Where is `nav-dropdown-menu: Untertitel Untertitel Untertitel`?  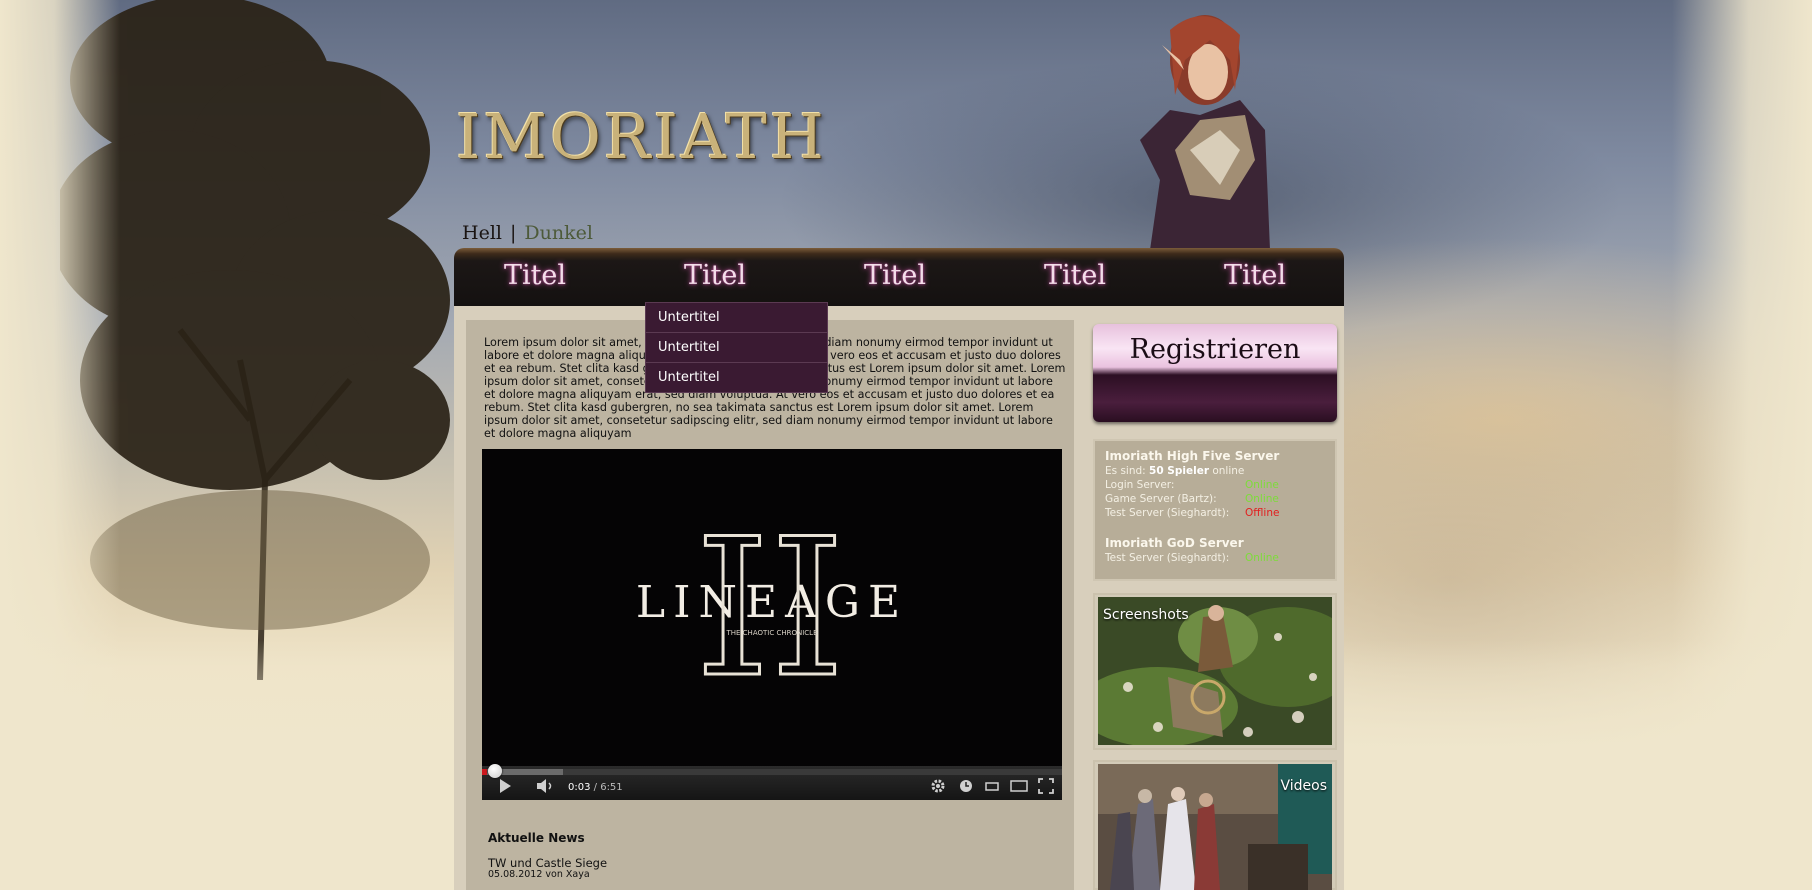
nav-dropdown-menu: Untertitel Untertitel Untertitel is located at coordinates (736, 347).